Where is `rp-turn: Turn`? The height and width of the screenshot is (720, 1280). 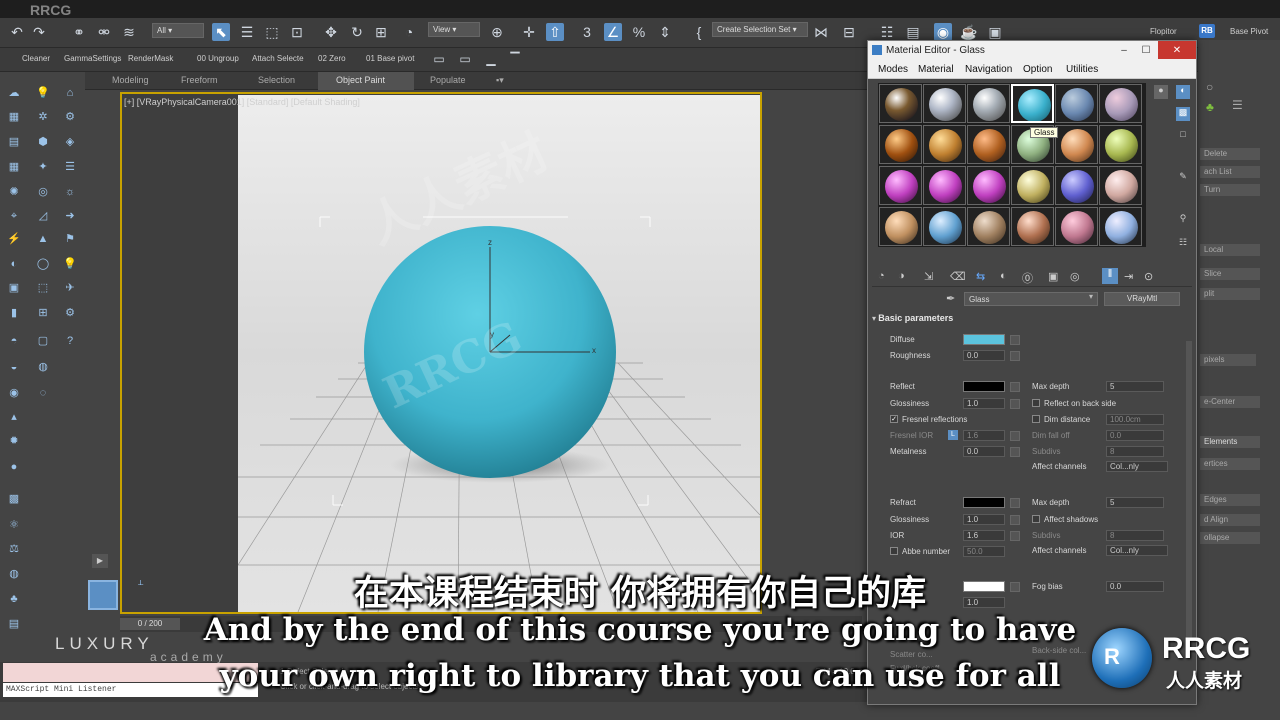
rp-turn: Turn is located at coordinates (1230, 190).